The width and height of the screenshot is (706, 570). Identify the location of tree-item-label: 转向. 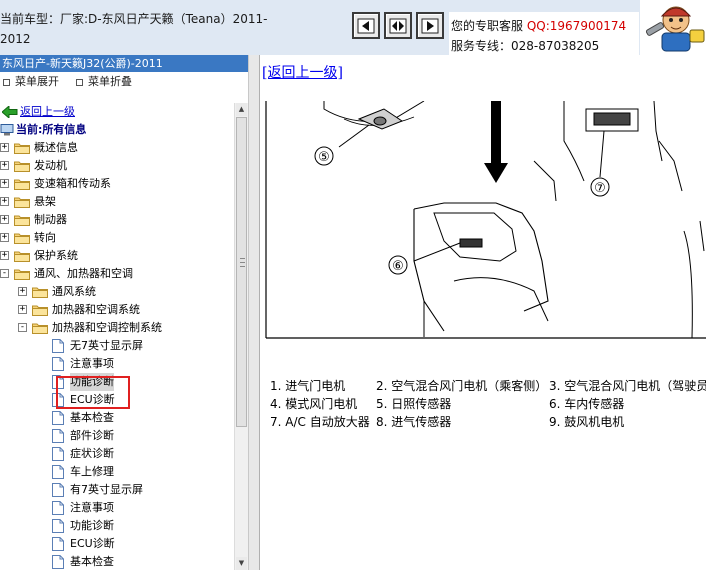
(45, 237).